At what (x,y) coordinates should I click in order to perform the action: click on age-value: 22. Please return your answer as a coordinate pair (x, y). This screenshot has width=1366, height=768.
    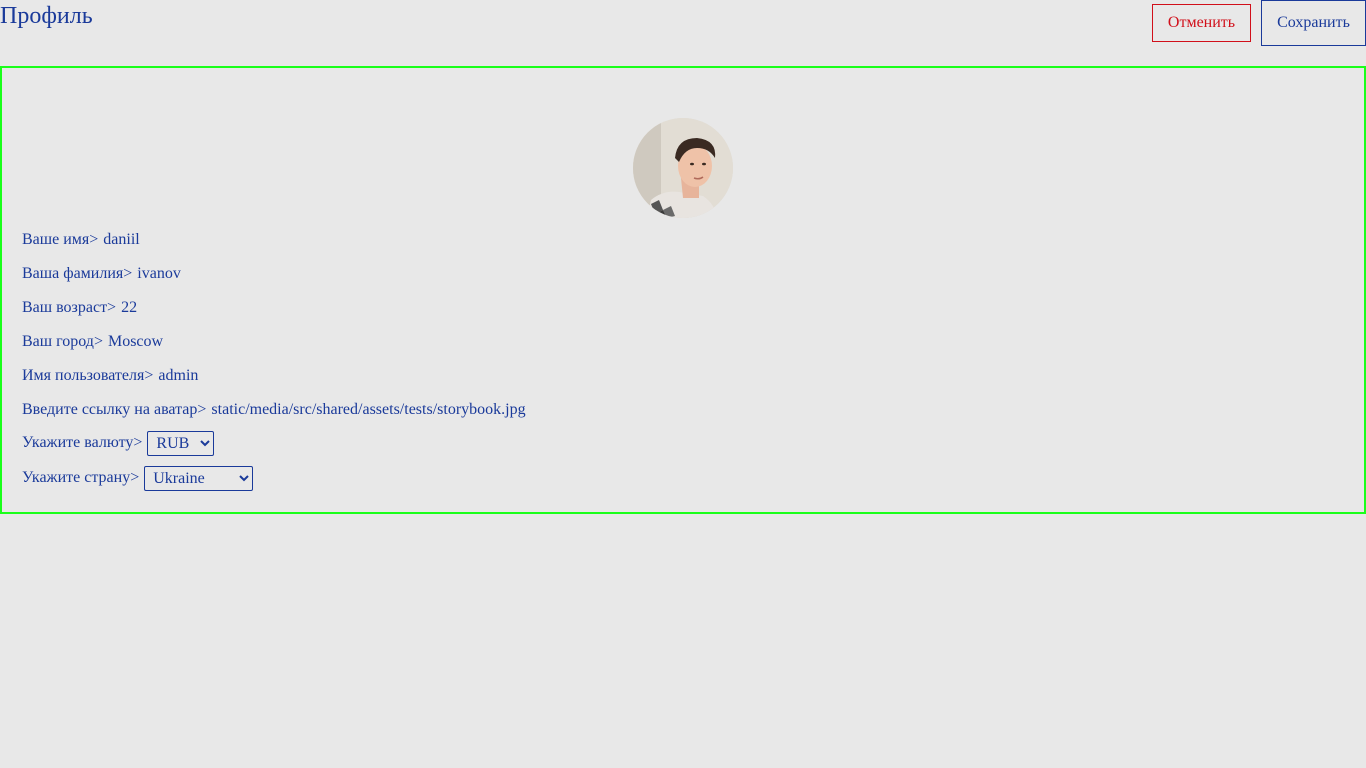
    Looking at the image, I should click on (129, 307).